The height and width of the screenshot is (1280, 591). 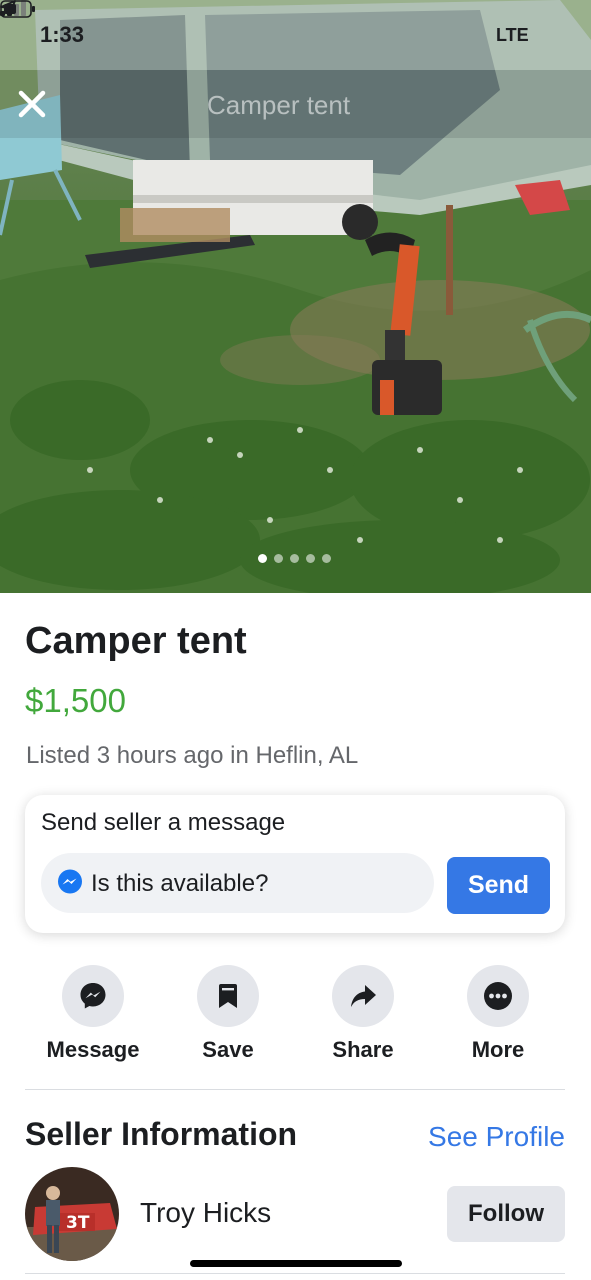 I want to click on message-action: Message, so click(x=93, y=1014).